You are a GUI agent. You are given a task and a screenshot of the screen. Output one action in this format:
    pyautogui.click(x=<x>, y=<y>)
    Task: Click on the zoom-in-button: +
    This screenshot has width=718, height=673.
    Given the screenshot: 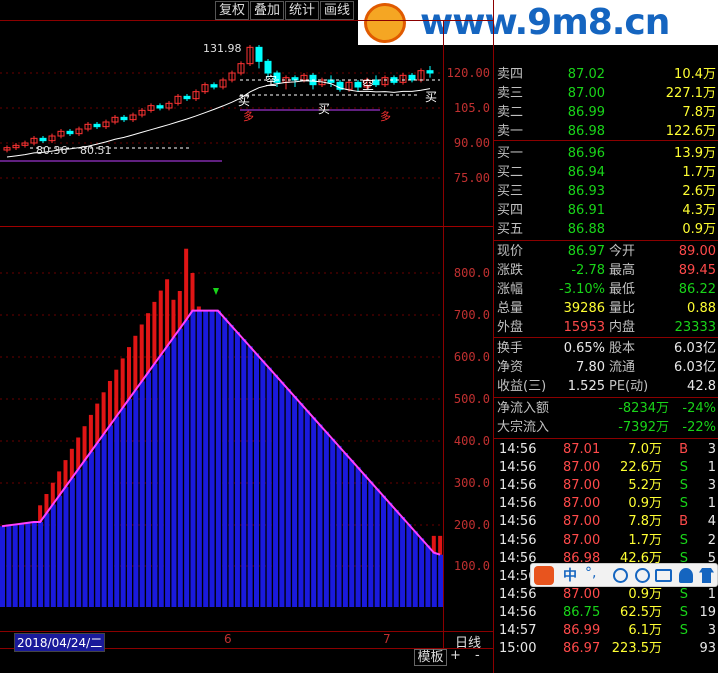 What is the action you would take?
    pyautogui.click(x=455, y=655)
    